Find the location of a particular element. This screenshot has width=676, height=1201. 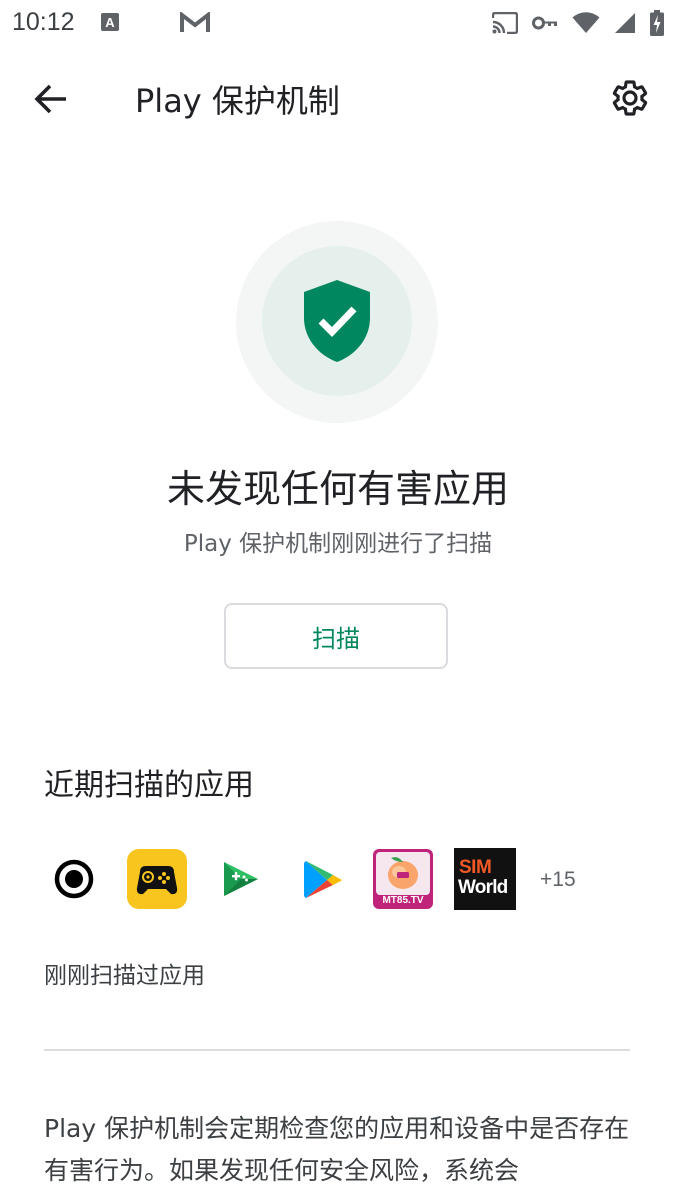

back-button is located at coordinates (51, 99).